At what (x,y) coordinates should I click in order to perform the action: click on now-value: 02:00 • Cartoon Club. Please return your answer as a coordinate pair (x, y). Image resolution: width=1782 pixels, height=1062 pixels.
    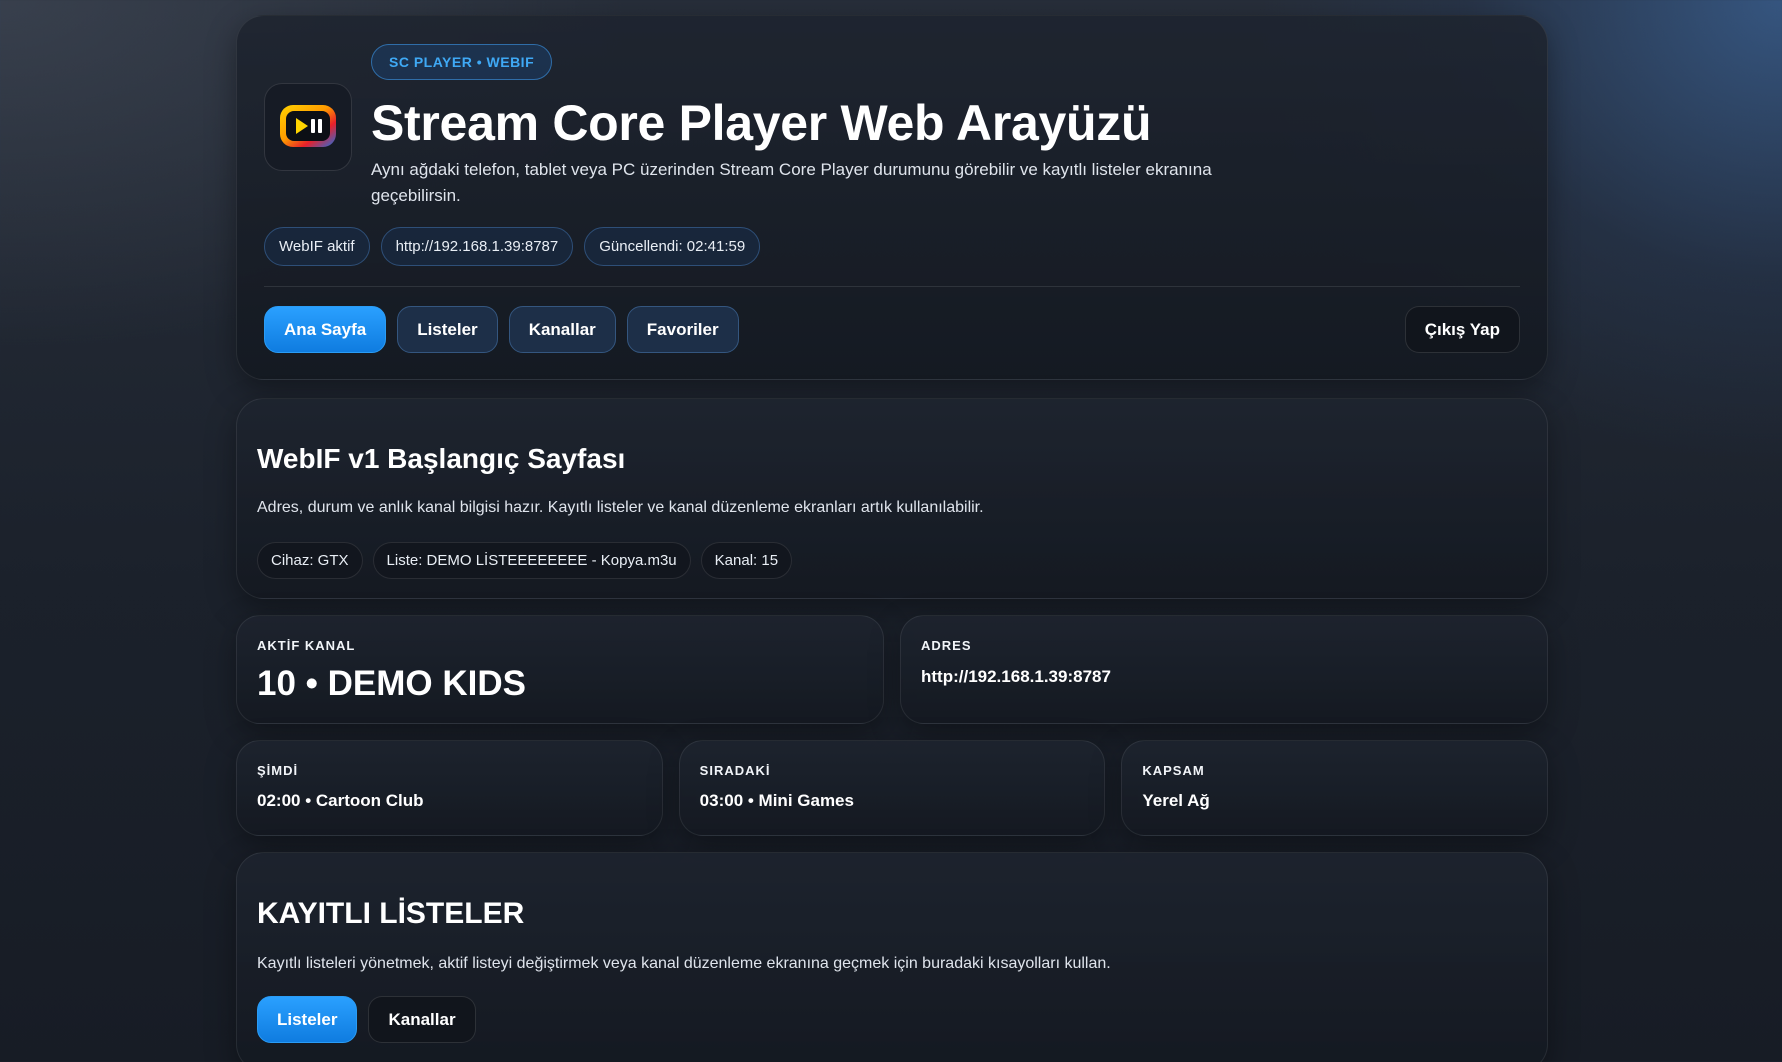
    Looking at the image, I should click on (340, 800).